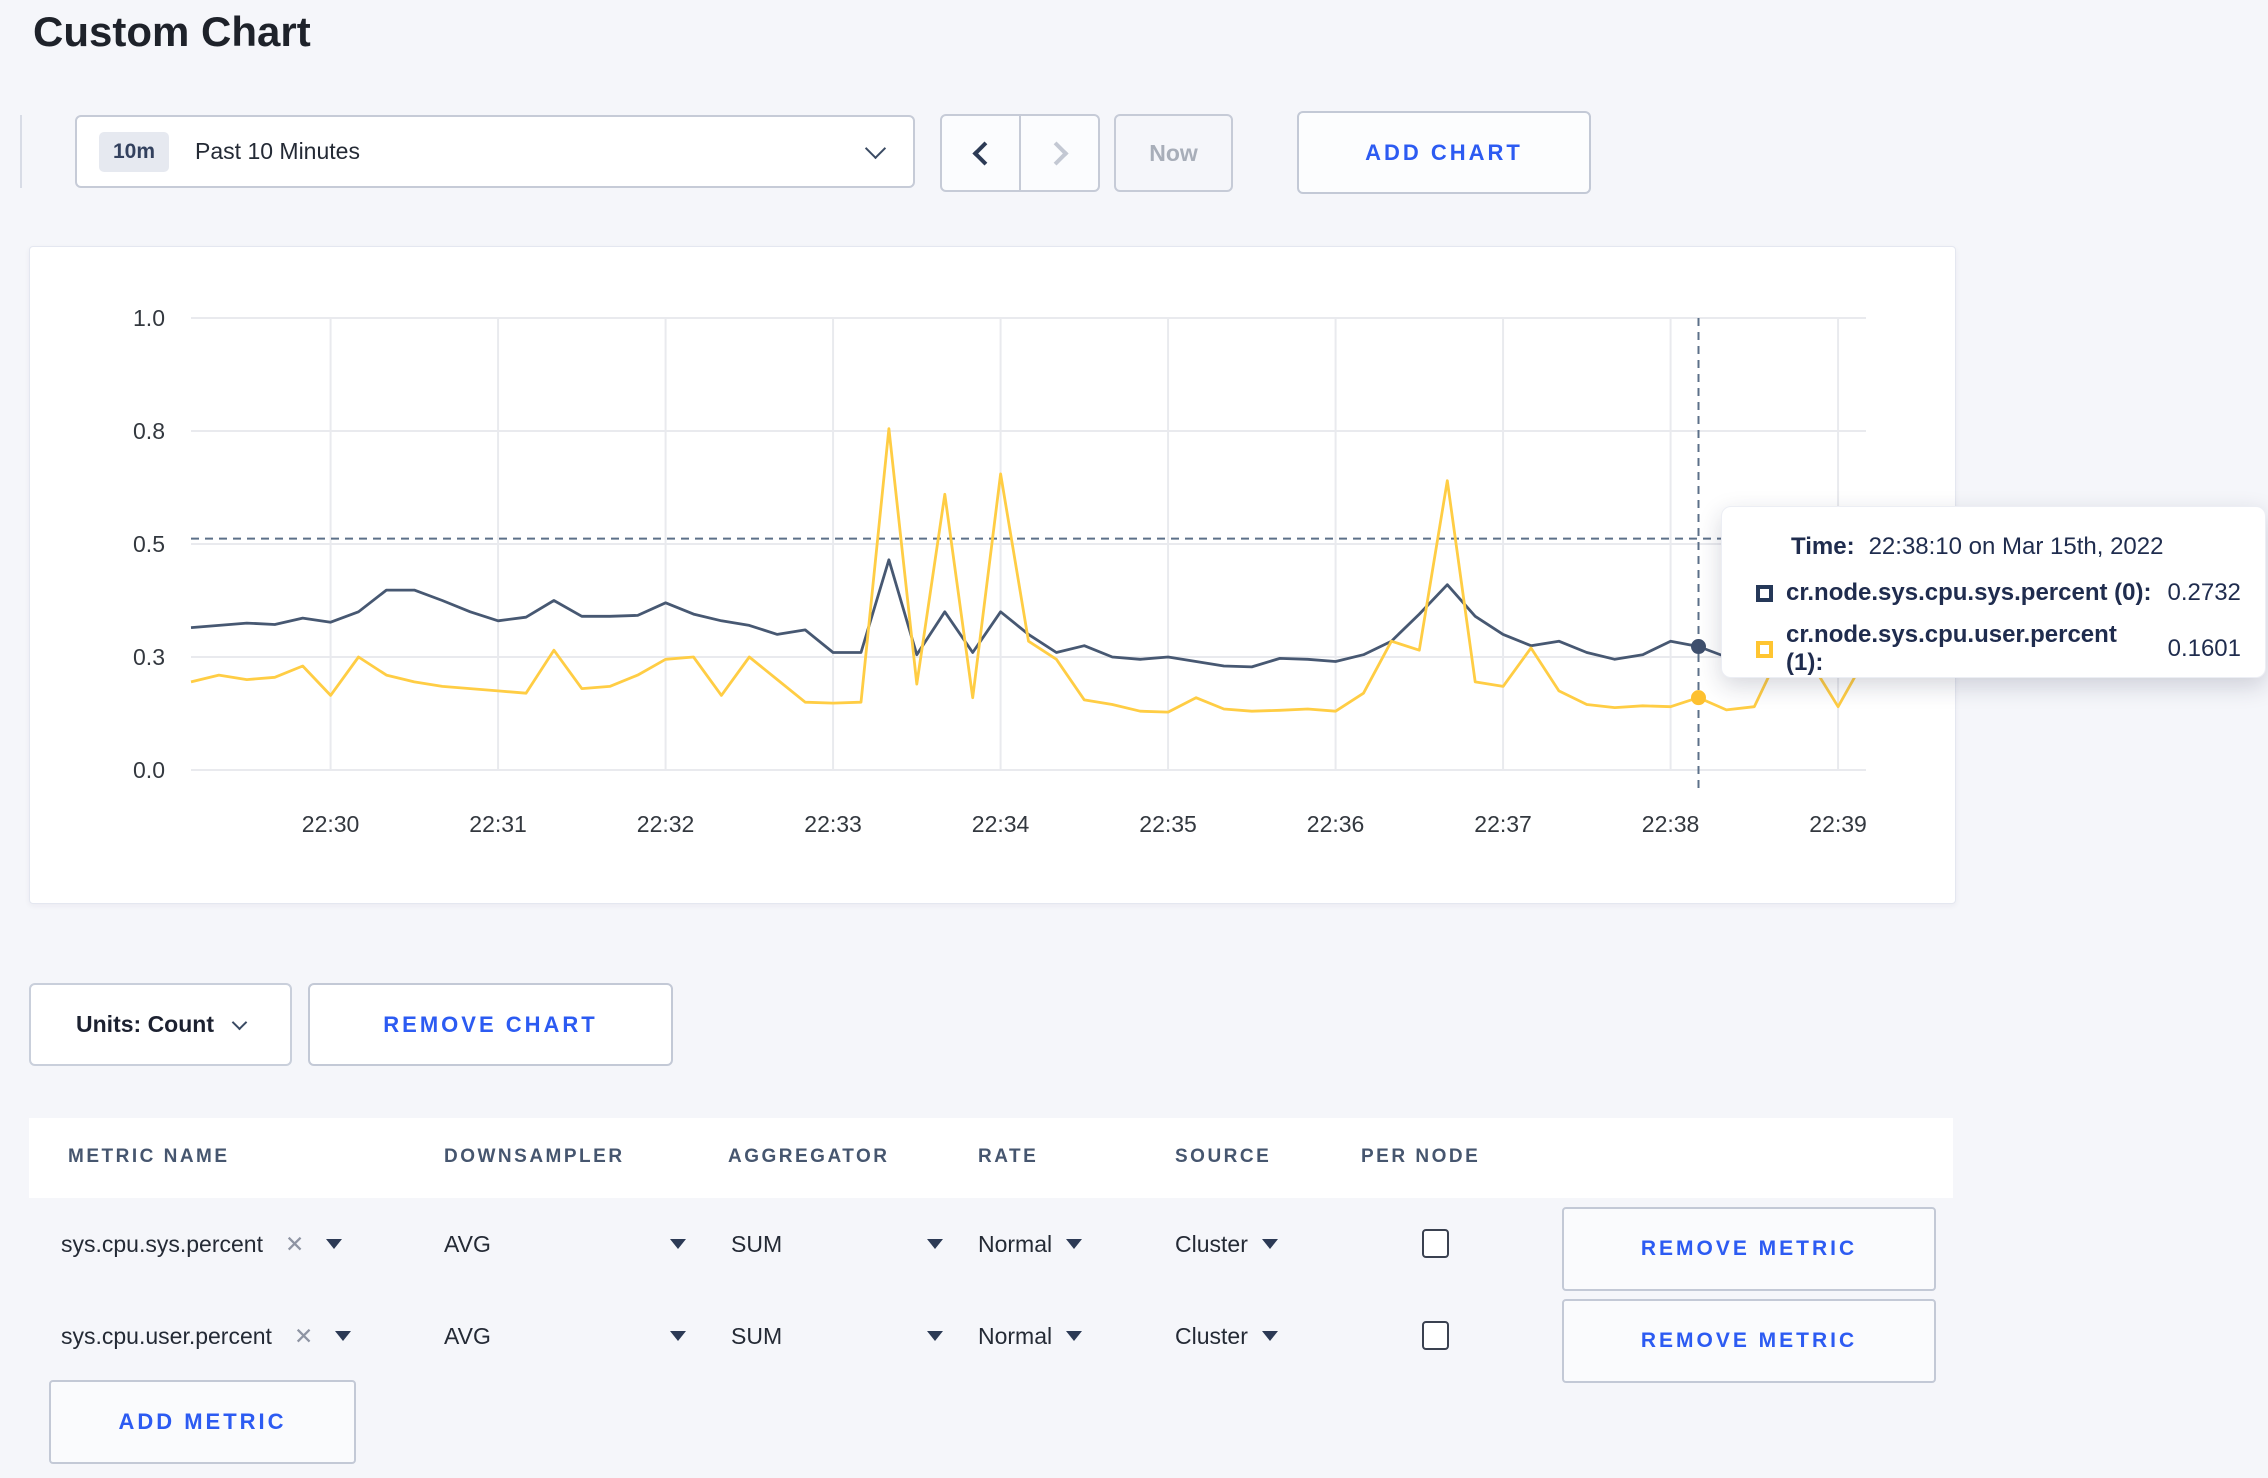 This screenshot has height=1478, width=2268. Describe the element at coordinates (1444, 152) in the screenshot. I see `add-chart-button: ADD CHART` at that location.